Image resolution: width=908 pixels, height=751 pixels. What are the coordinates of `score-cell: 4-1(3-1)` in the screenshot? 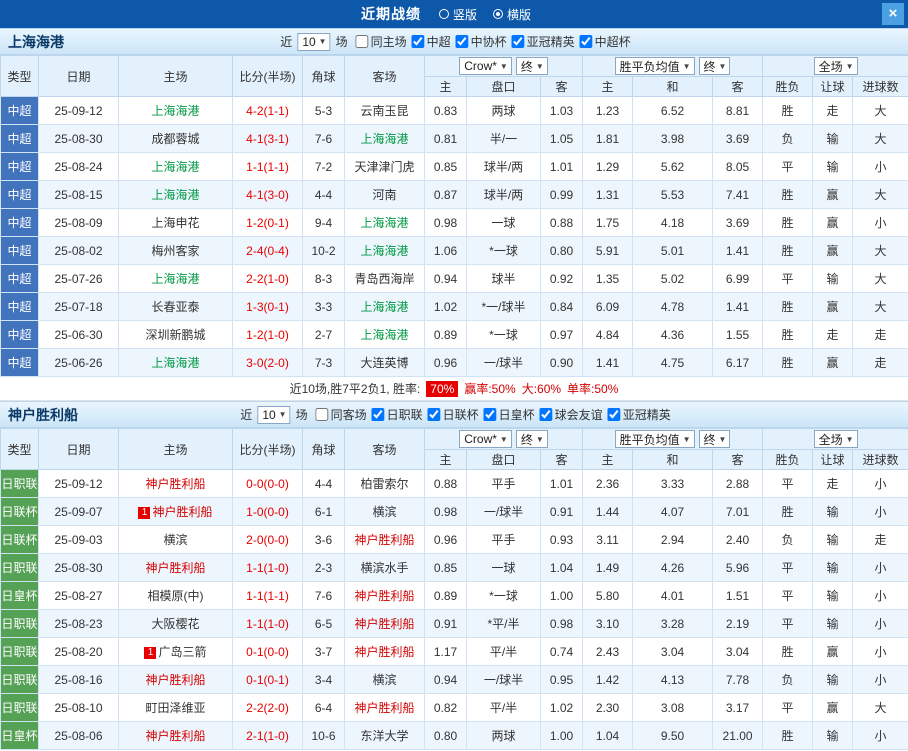 It's located at (267, 138).